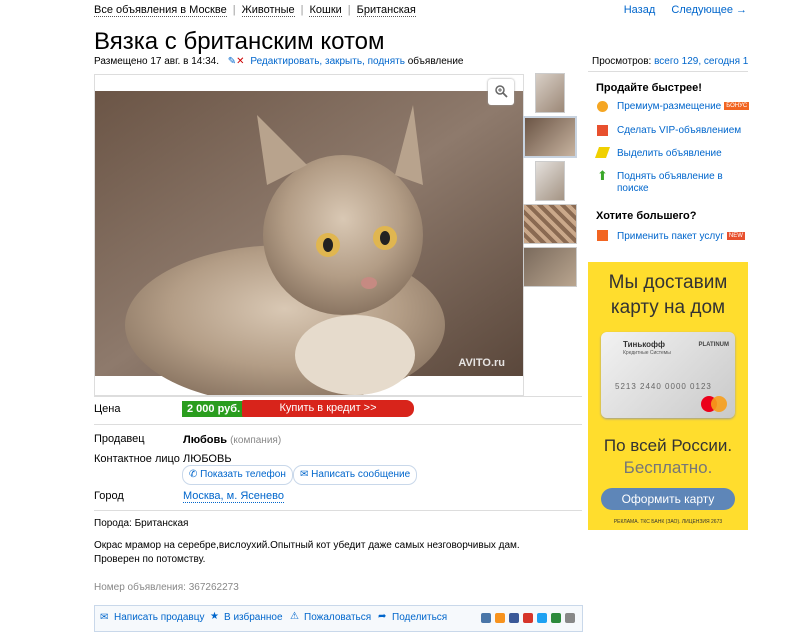  Describe the element at coordinates (550, 137) in the screenshot. I see `thumbnail-selected` at that location.